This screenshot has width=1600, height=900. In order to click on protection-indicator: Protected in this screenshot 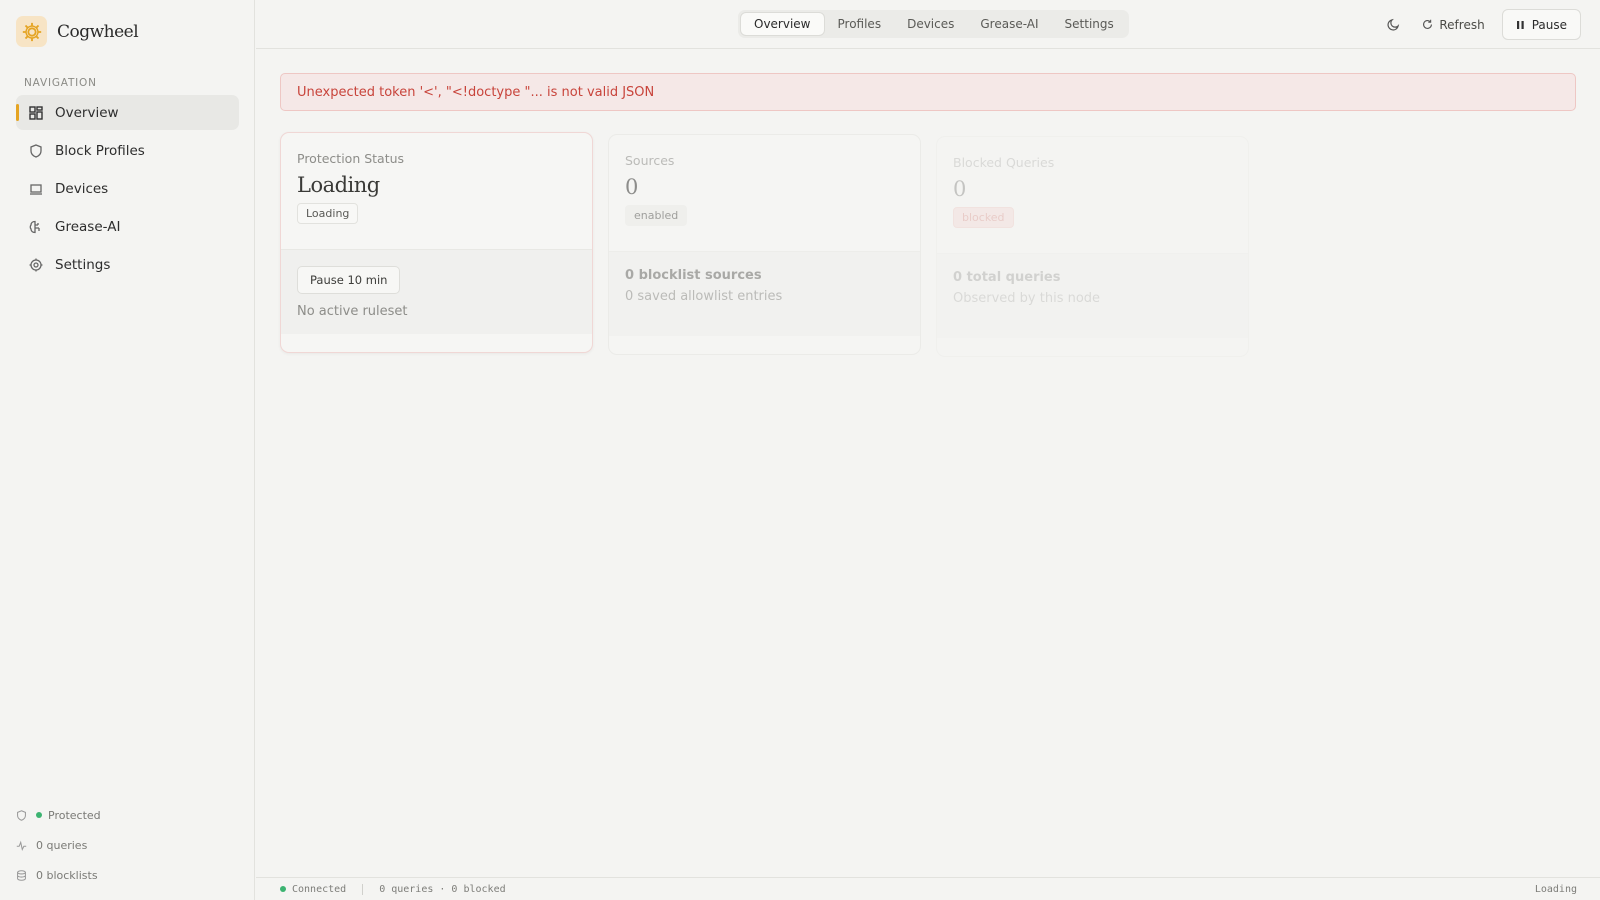, I will do `click(58, 815)`.